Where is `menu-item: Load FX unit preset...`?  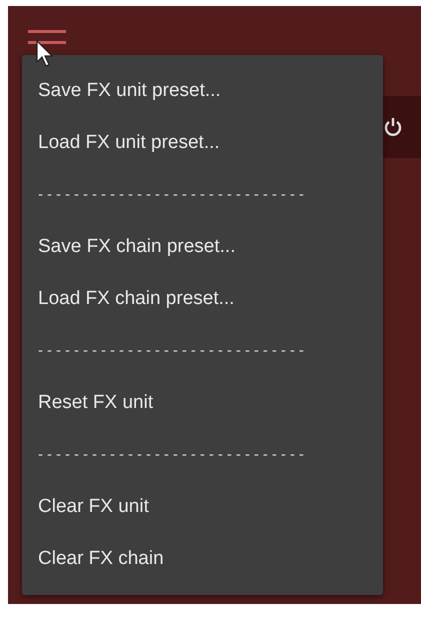
menu-item: Load FX unit preset... is located at coordinates (129, 143).